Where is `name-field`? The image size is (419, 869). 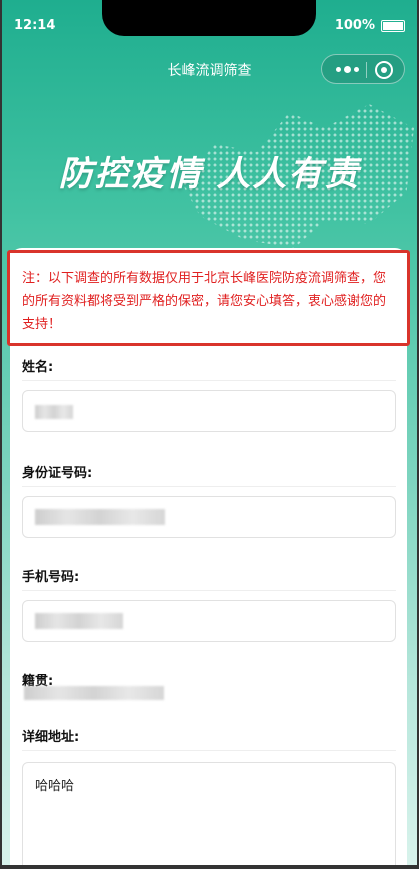 name-field is located at coordinates (209, 411).